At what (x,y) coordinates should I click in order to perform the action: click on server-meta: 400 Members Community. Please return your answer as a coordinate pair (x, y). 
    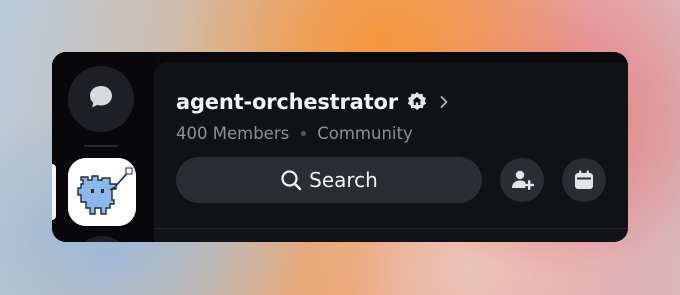
    Looking at the image, I should click on (294, 133).